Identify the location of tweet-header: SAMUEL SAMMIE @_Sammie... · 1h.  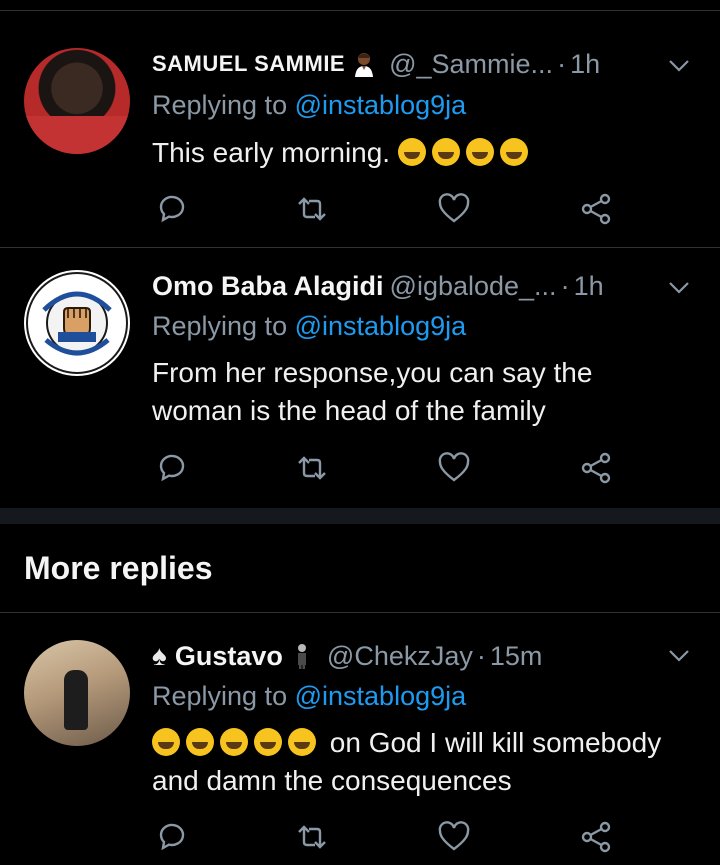
(376, 64).